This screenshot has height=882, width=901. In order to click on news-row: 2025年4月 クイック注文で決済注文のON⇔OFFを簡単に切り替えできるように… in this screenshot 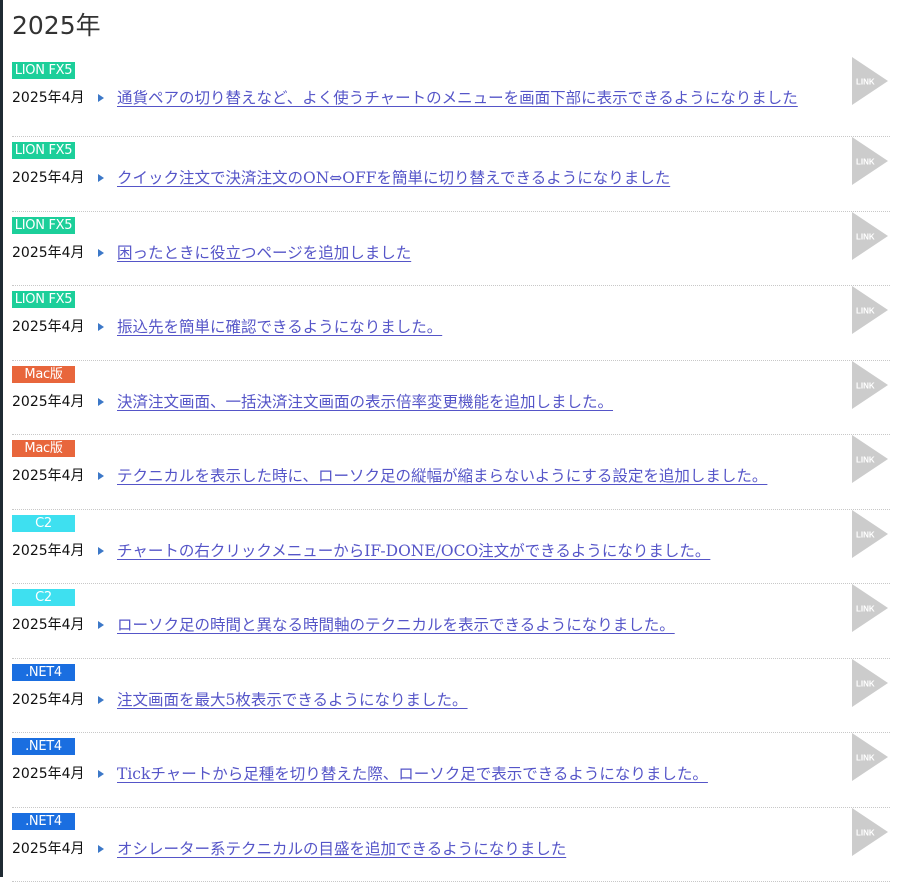, I will do `click(451, 178)`.